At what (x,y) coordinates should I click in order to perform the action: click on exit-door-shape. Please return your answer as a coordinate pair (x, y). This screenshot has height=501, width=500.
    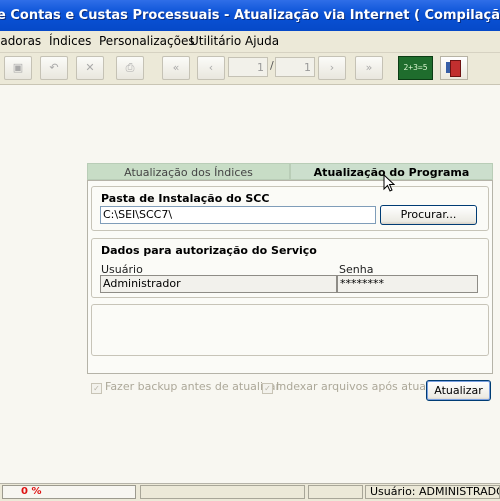
    Looking at the image, I should click on (455, 68).